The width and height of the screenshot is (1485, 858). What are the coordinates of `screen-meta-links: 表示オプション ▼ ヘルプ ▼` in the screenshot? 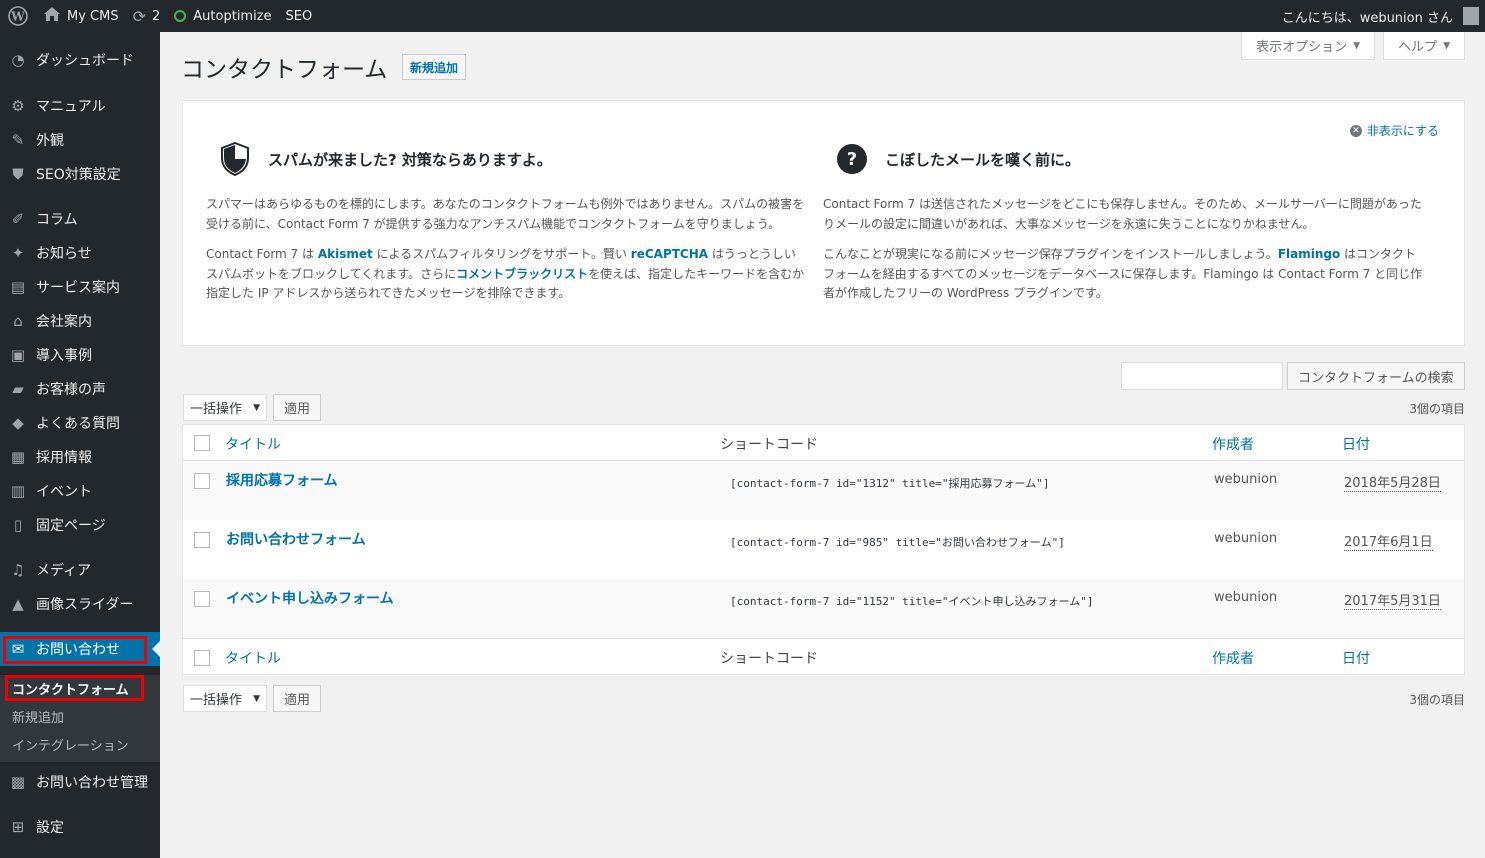 It's located at (1353, 46).